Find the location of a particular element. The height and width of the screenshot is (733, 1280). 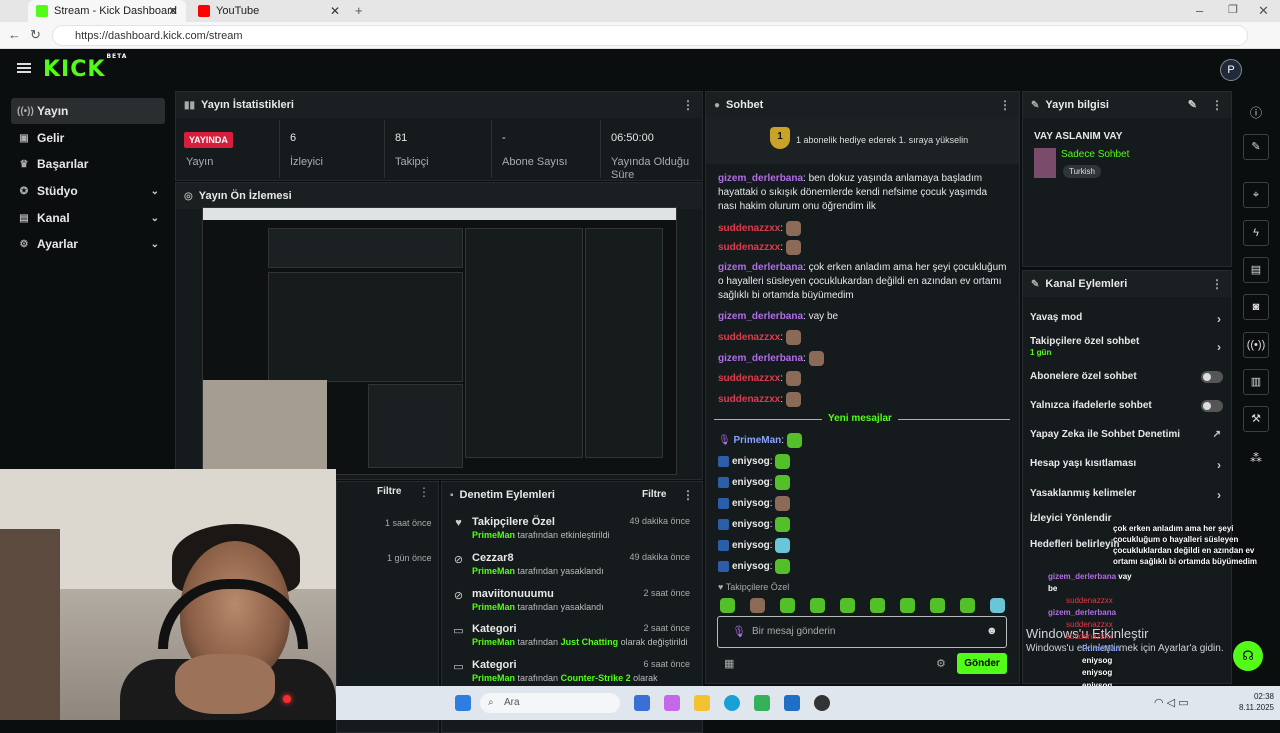

kick-logo: KICKBETA is located at coordinates (84, 67).